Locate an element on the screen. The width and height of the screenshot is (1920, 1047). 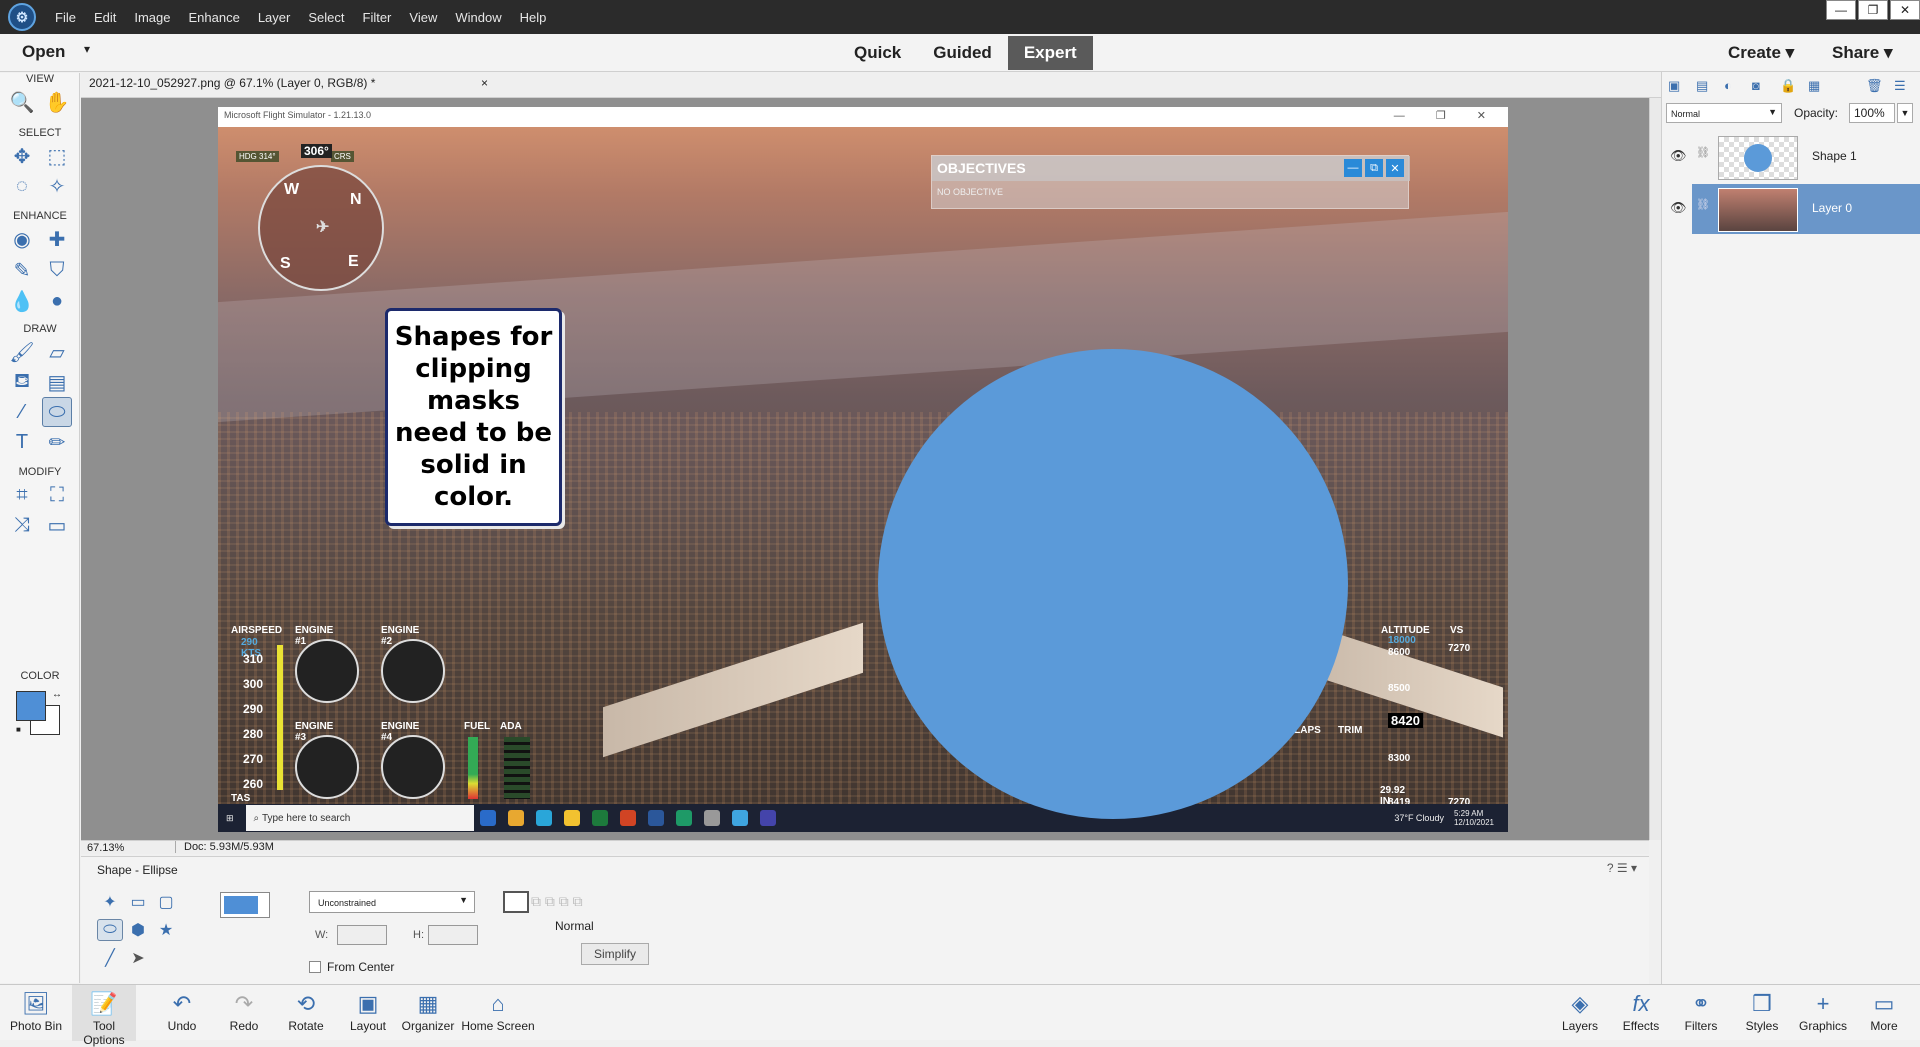
visibility-eye-icon: 👁 is located at coordinates (1678, 156).